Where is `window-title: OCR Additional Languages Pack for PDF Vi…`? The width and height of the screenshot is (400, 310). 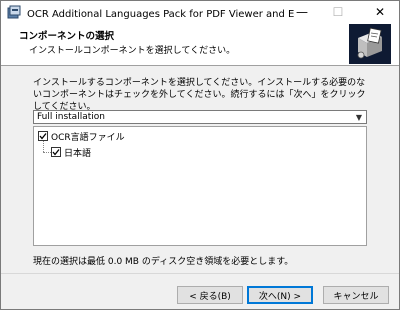
window-title: OCR Additional Languages Pack for PDF Vi… is located at coordinates (161, 14).